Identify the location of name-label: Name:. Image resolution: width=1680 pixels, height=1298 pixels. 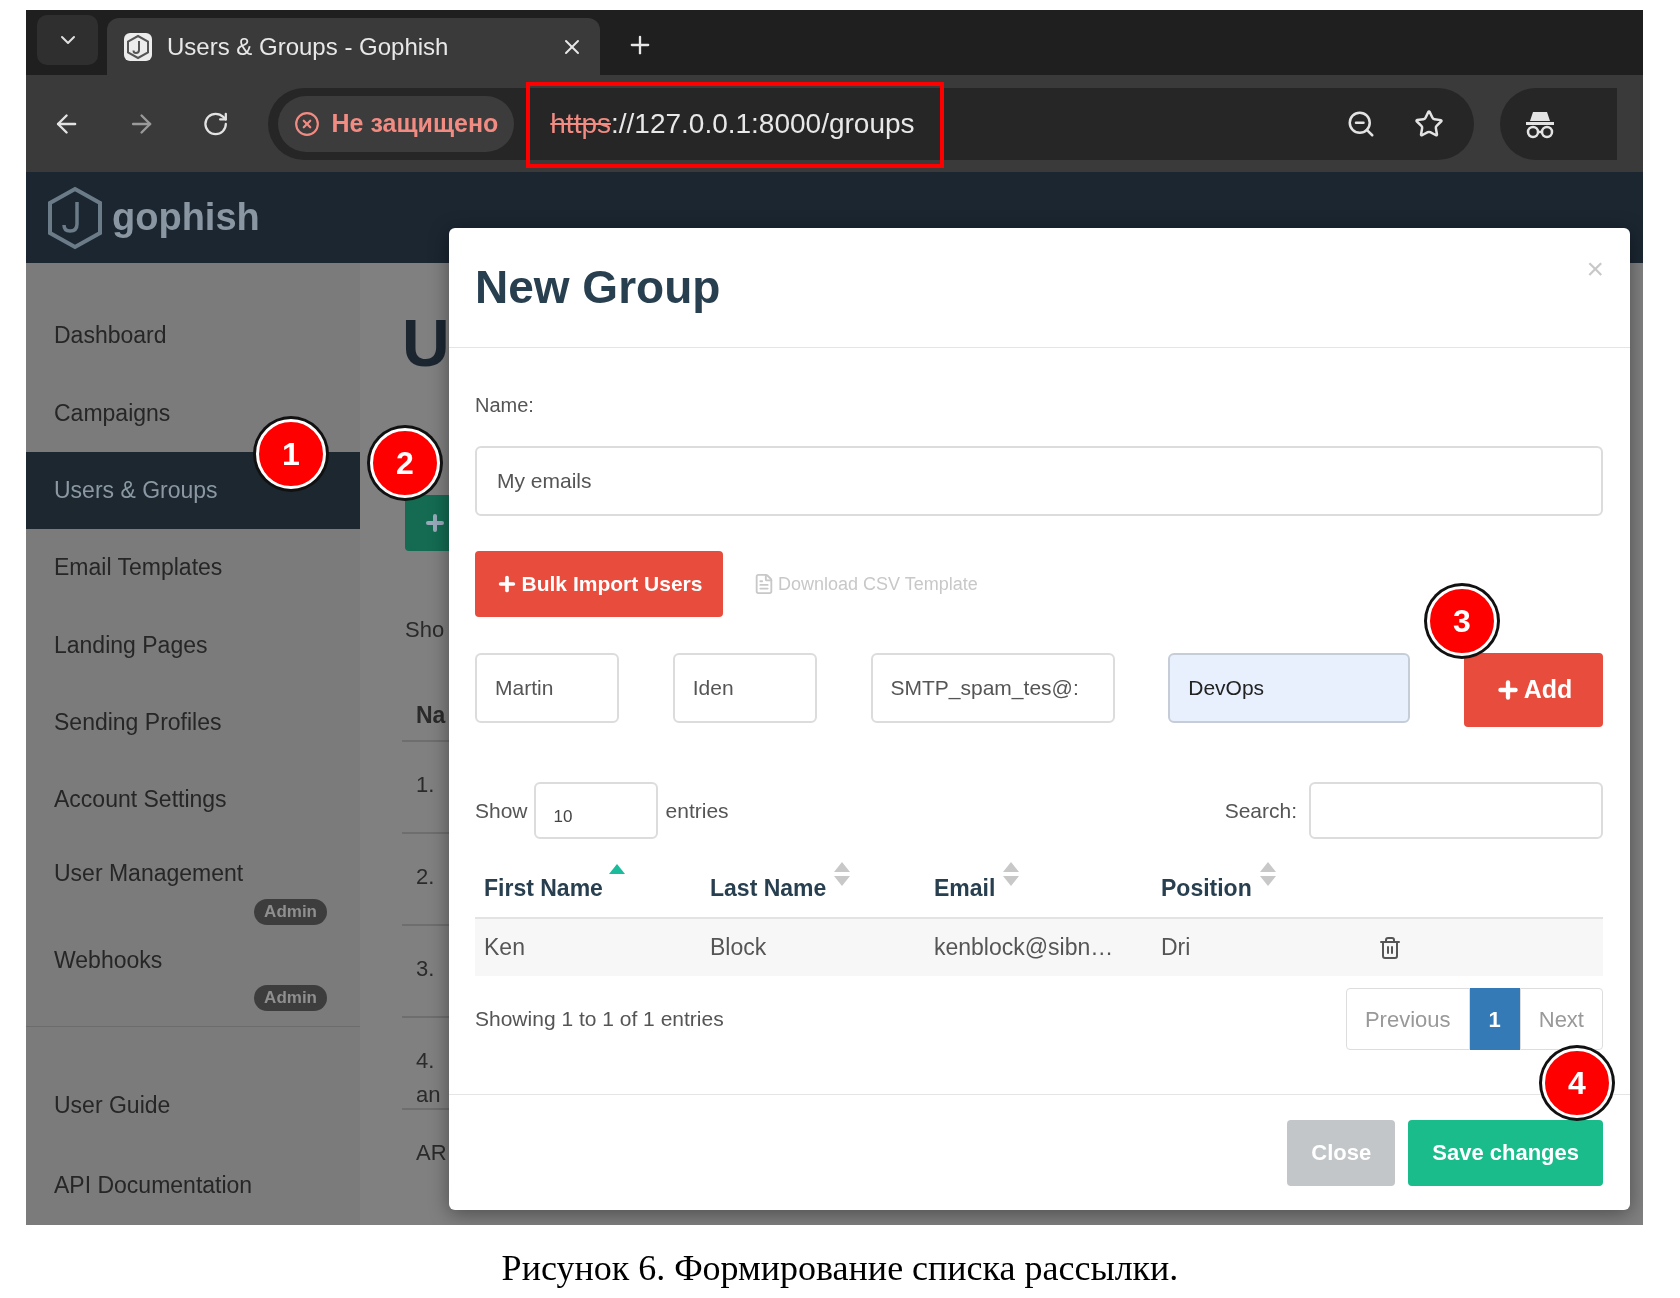
(505, 405).